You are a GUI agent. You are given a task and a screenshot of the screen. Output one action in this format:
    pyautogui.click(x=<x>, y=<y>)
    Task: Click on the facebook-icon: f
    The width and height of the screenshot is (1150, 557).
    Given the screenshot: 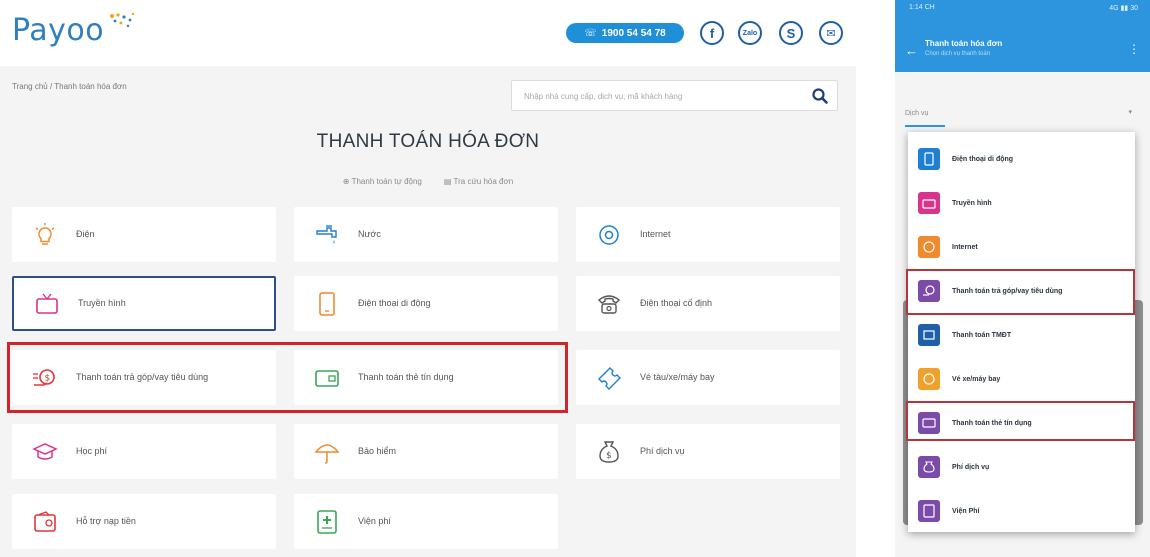 What is the action you would take?
    pyautogui.click(x=712, y=33)
    